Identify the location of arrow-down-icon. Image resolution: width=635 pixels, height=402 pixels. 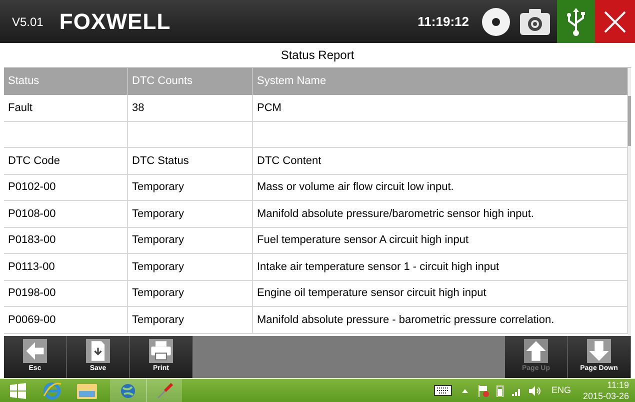
(599, 351).